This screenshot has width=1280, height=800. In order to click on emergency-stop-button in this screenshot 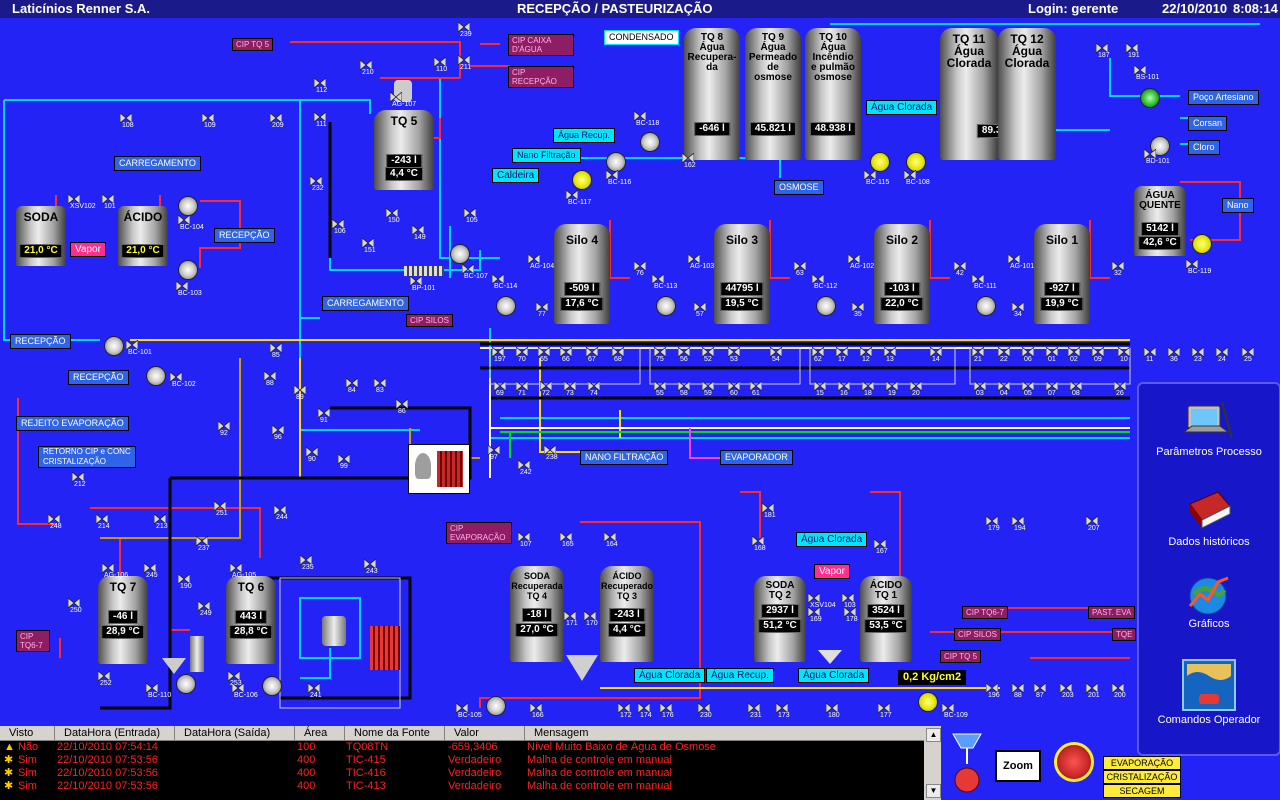, I will do `click(1074, 762)`.